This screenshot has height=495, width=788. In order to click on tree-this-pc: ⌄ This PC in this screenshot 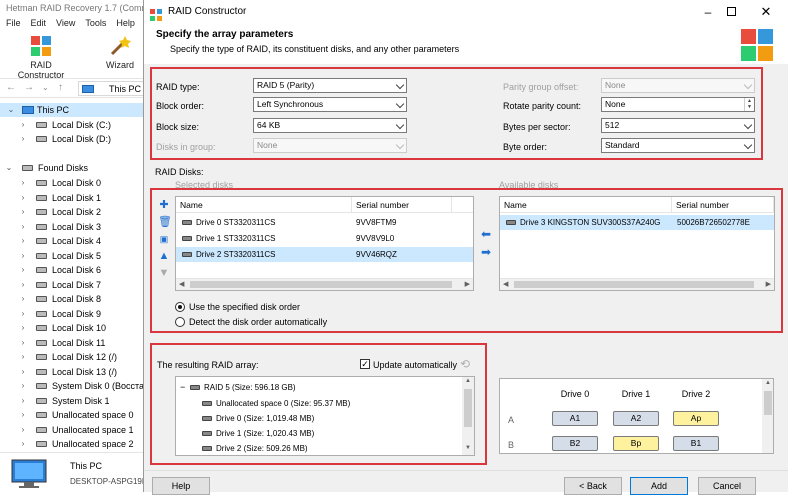, I will do `click(75, 110)`.